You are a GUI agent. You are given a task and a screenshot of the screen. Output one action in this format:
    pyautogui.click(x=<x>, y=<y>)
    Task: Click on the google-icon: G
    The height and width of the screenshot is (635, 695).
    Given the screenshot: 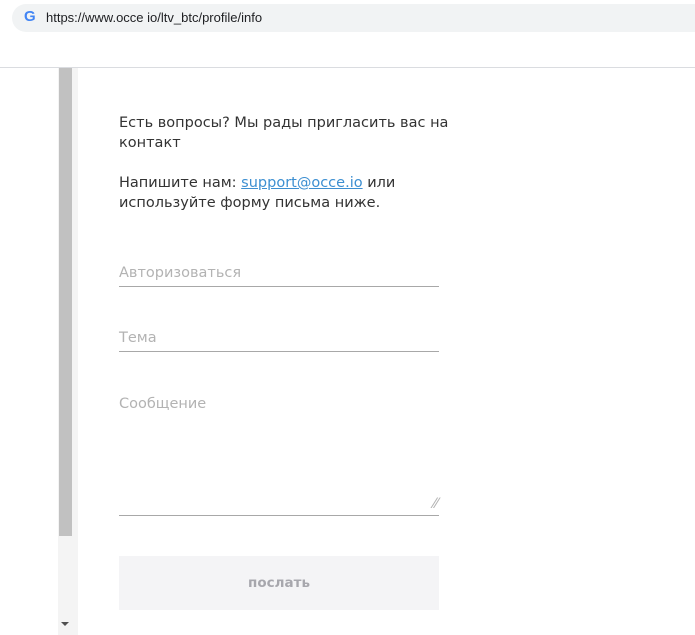 What is the action you would take?
    pyautogui.click(x=30, y=16)
    